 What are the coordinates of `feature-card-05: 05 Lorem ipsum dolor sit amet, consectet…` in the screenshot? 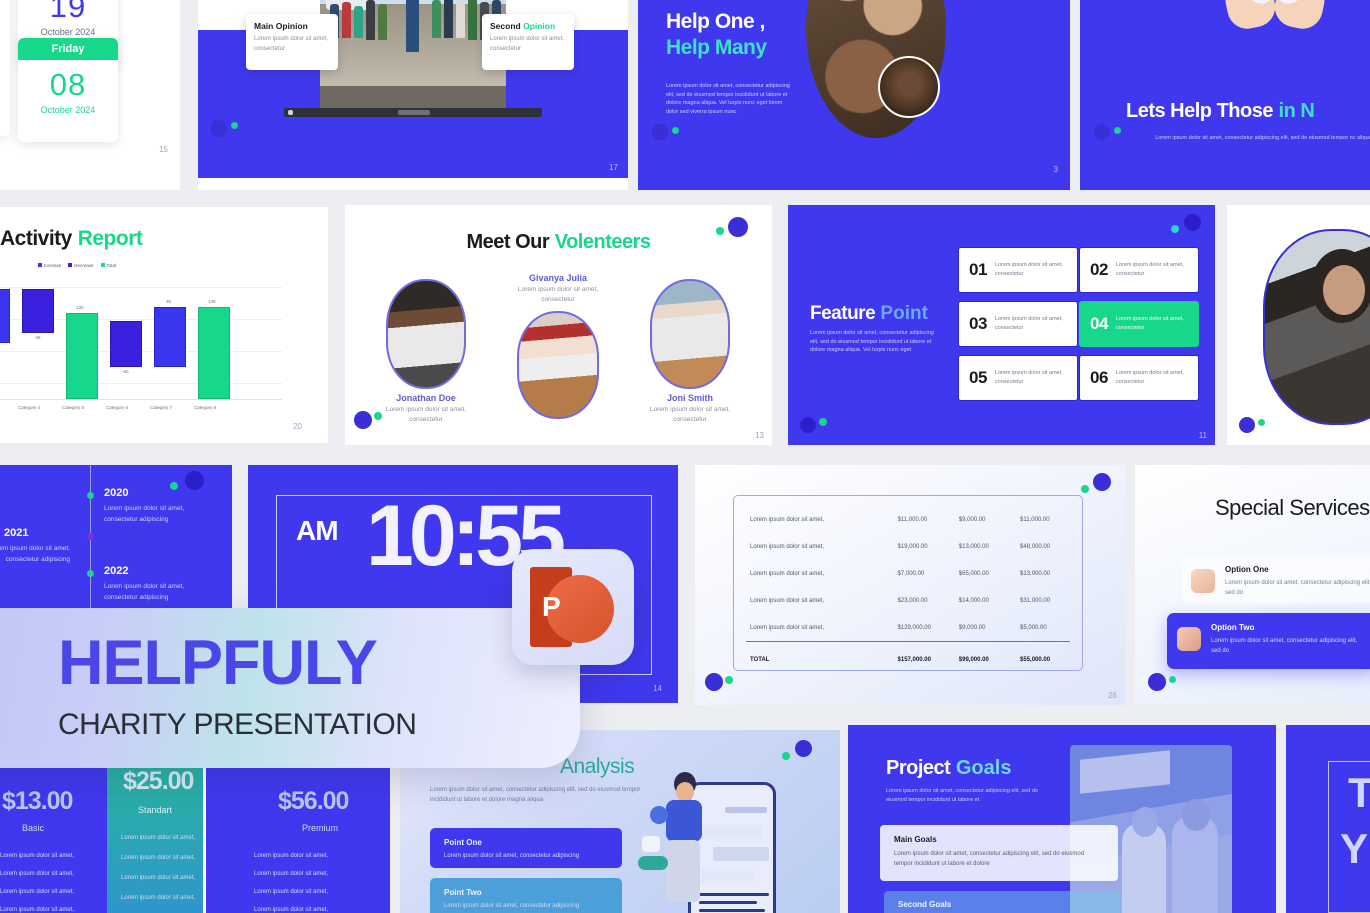 It's located at (1018, 378).